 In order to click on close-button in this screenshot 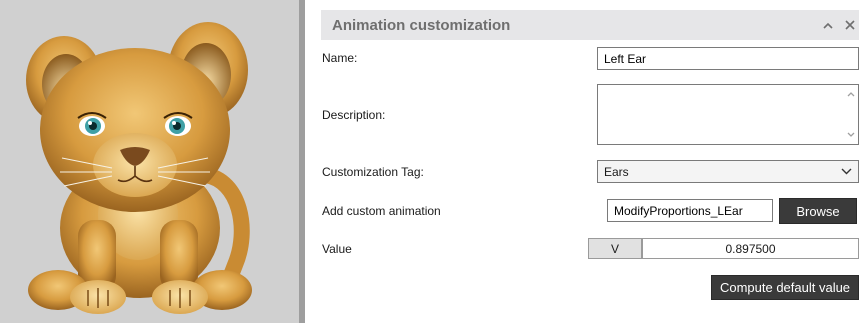, I will do `click(850, 25)`.